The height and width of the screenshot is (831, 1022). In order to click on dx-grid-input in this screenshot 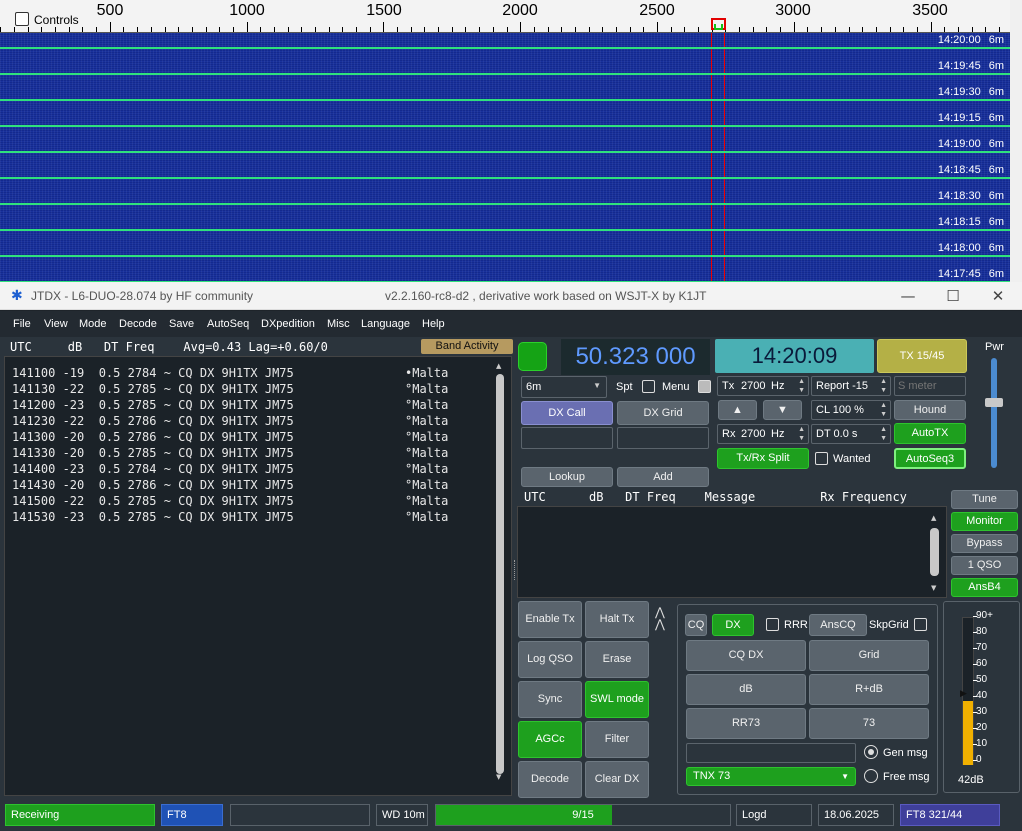, I will do `click(663, 438)`.